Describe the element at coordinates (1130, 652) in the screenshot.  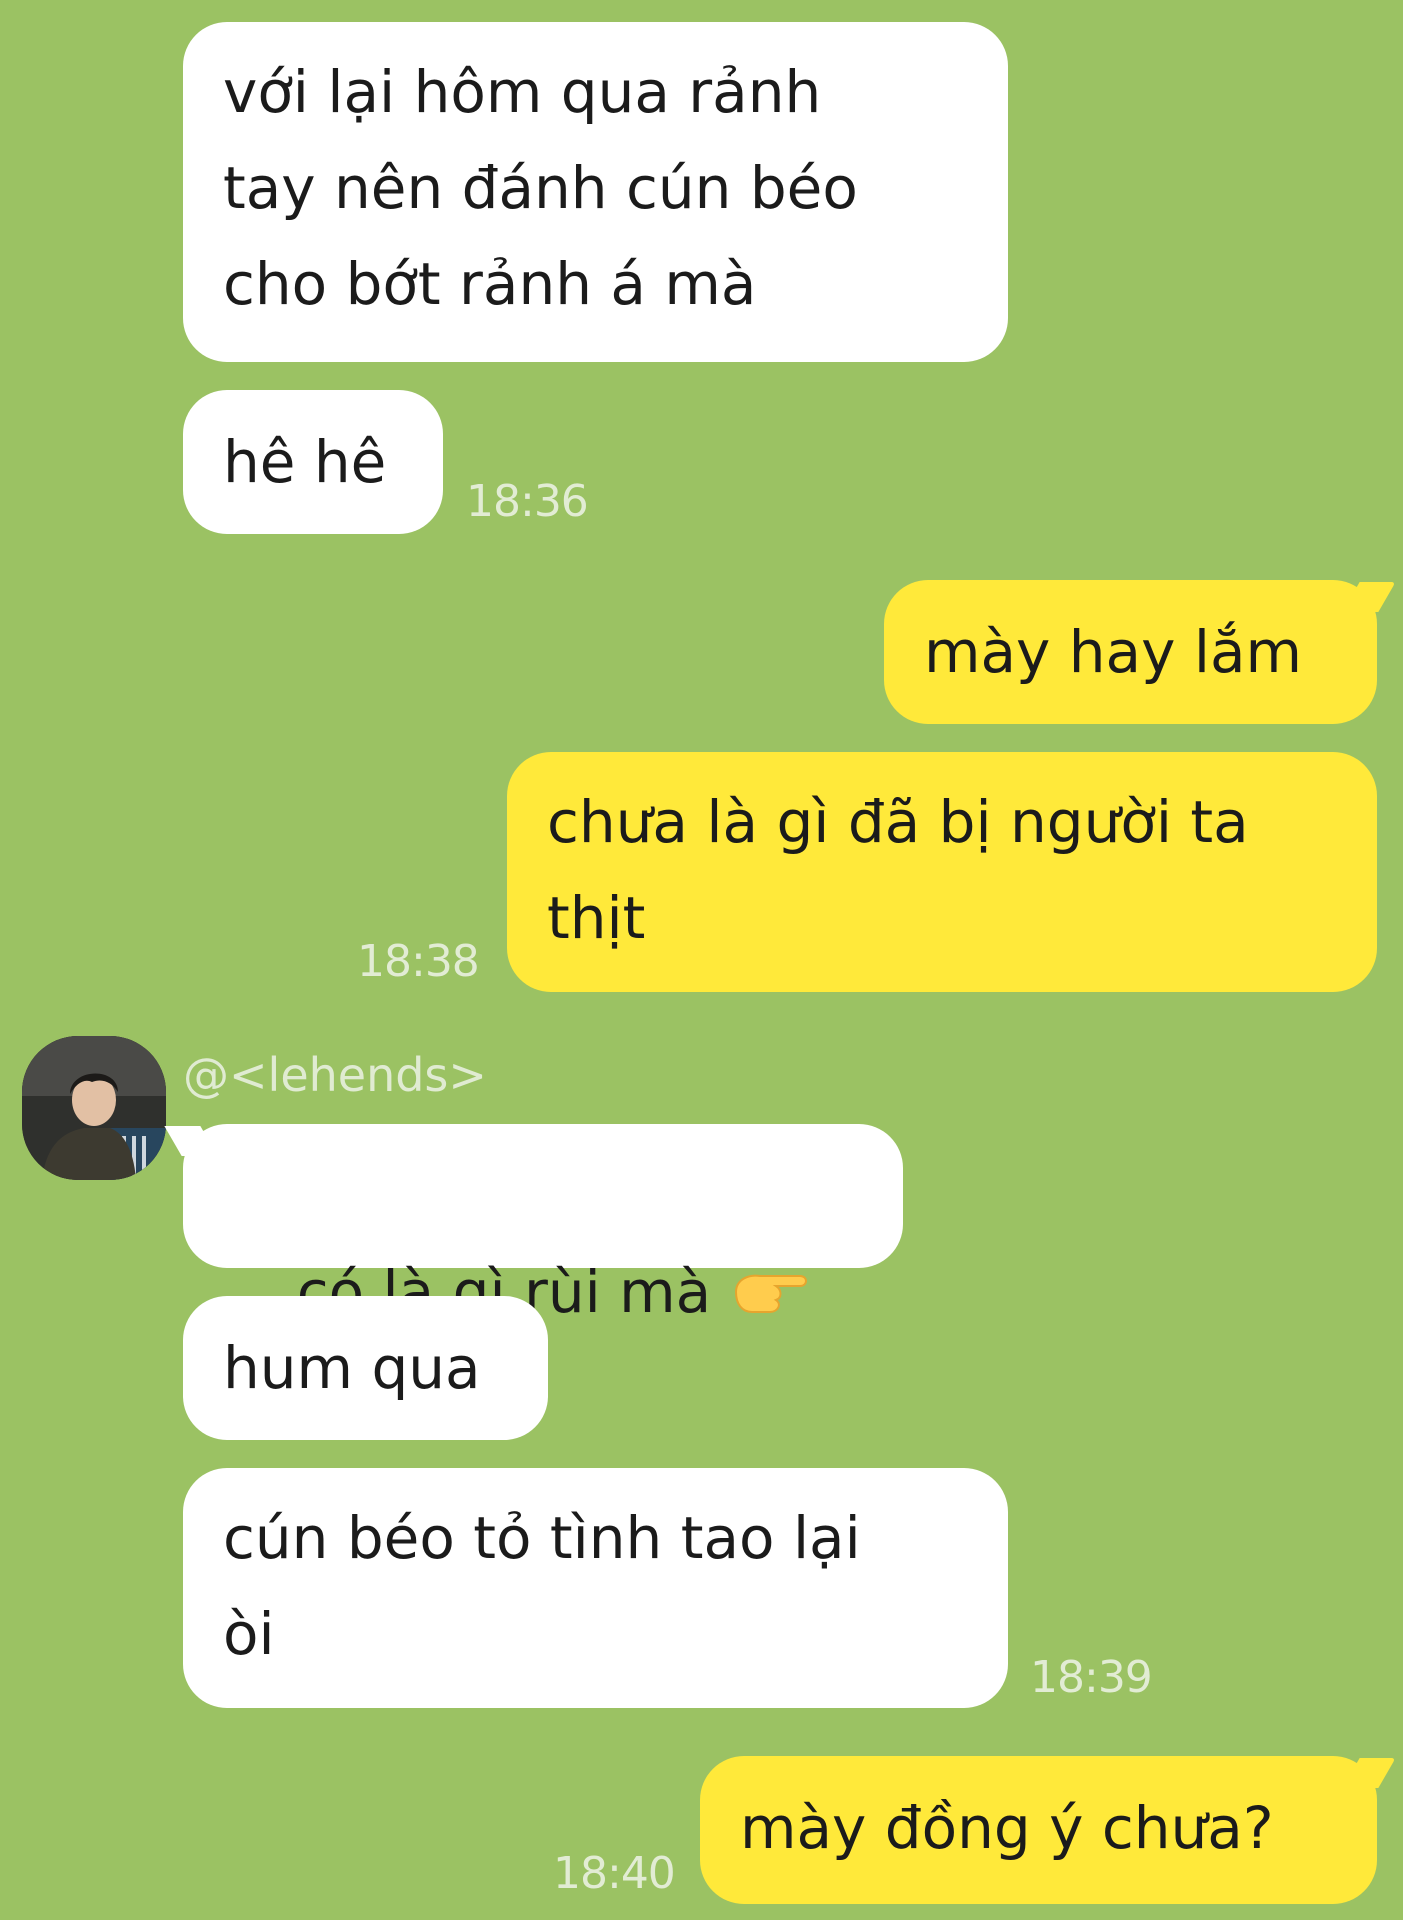
I see `message-bubble: mày hay lắm` at that location.